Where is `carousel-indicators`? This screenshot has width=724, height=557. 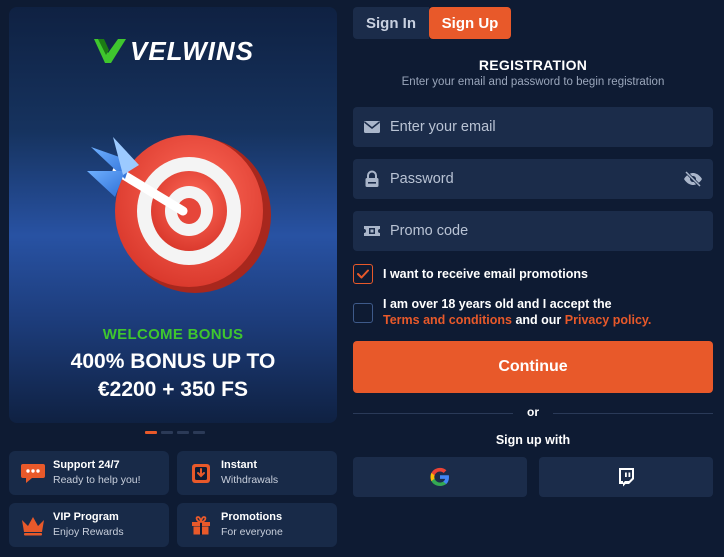
carousel-indicators is located at coordinates (175, 432).